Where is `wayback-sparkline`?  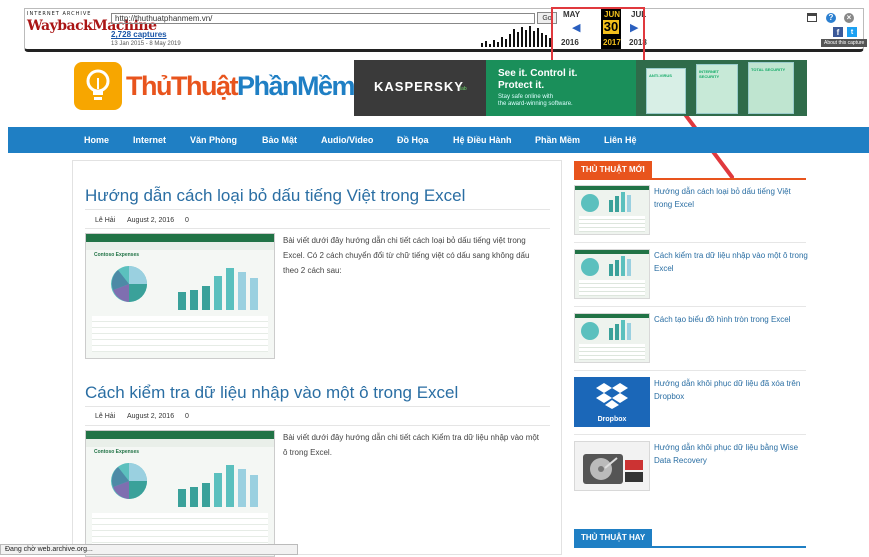 wayback-sparkline is located at coordinates (516, 35).